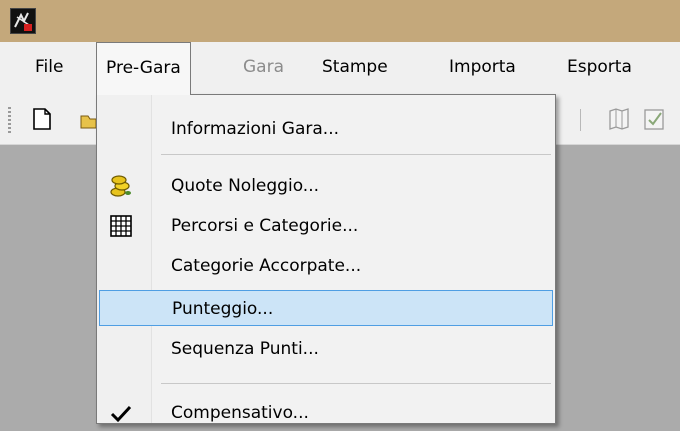 This screenshot has width=680, height=431. I want to click on coins-icon, so click(121, 186).